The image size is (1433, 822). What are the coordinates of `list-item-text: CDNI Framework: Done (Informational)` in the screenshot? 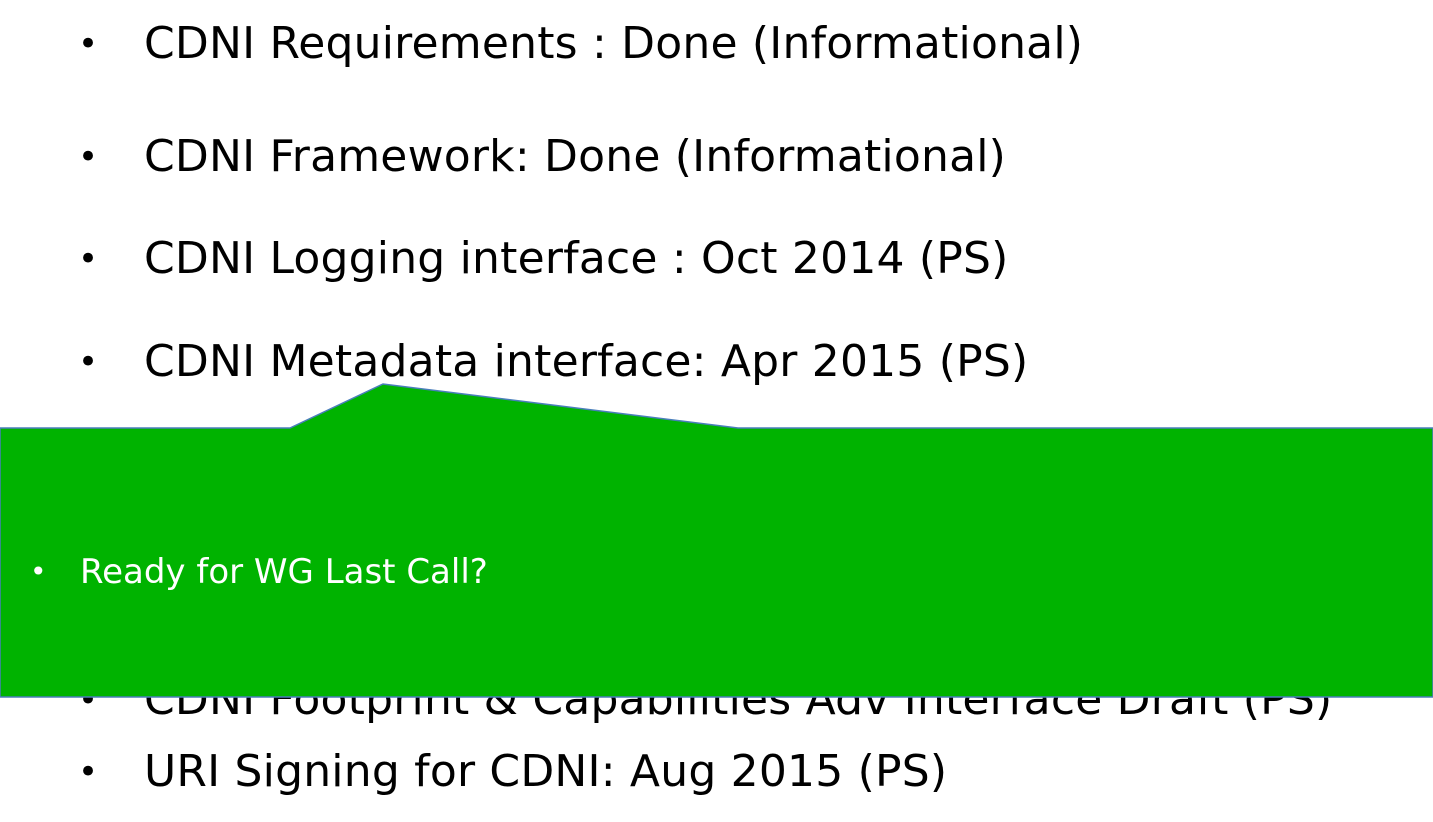 It's located at (575, 156).